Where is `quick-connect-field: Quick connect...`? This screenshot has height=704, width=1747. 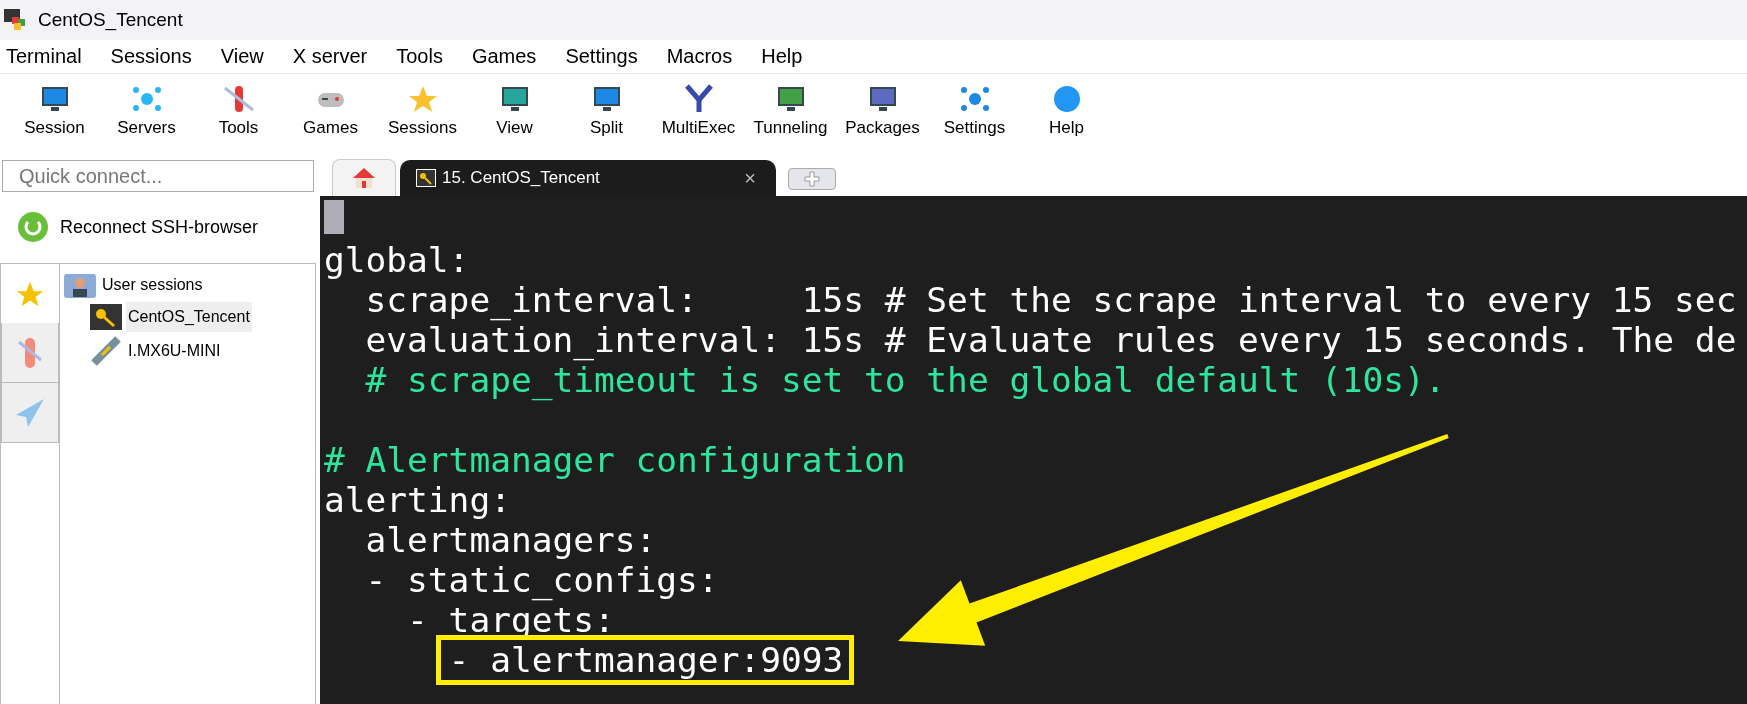 quick-connect-field: Quick connect... is located at coordinates (158, 176).